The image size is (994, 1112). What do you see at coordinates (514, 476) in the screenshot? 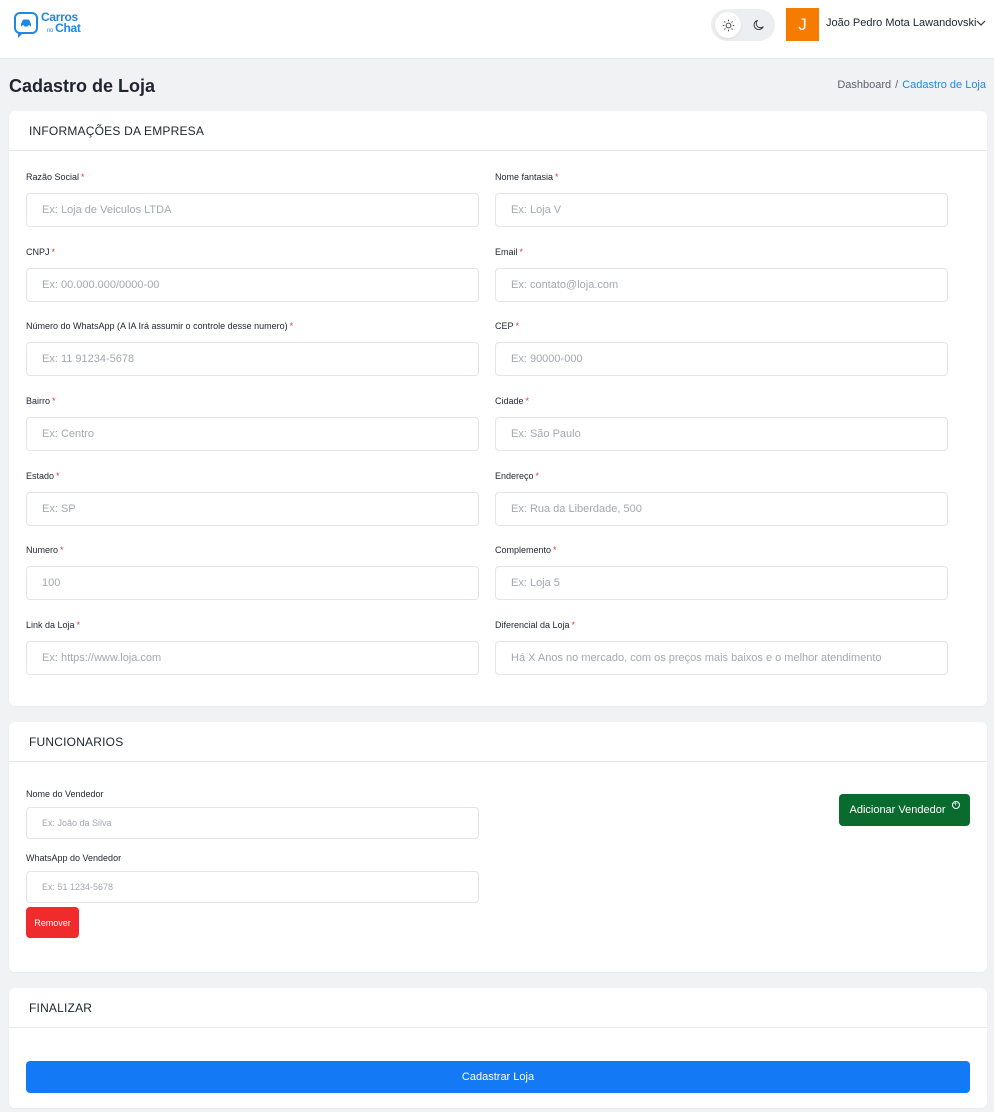
I see `label-text: Endereço` at bounding box center [514, 476].